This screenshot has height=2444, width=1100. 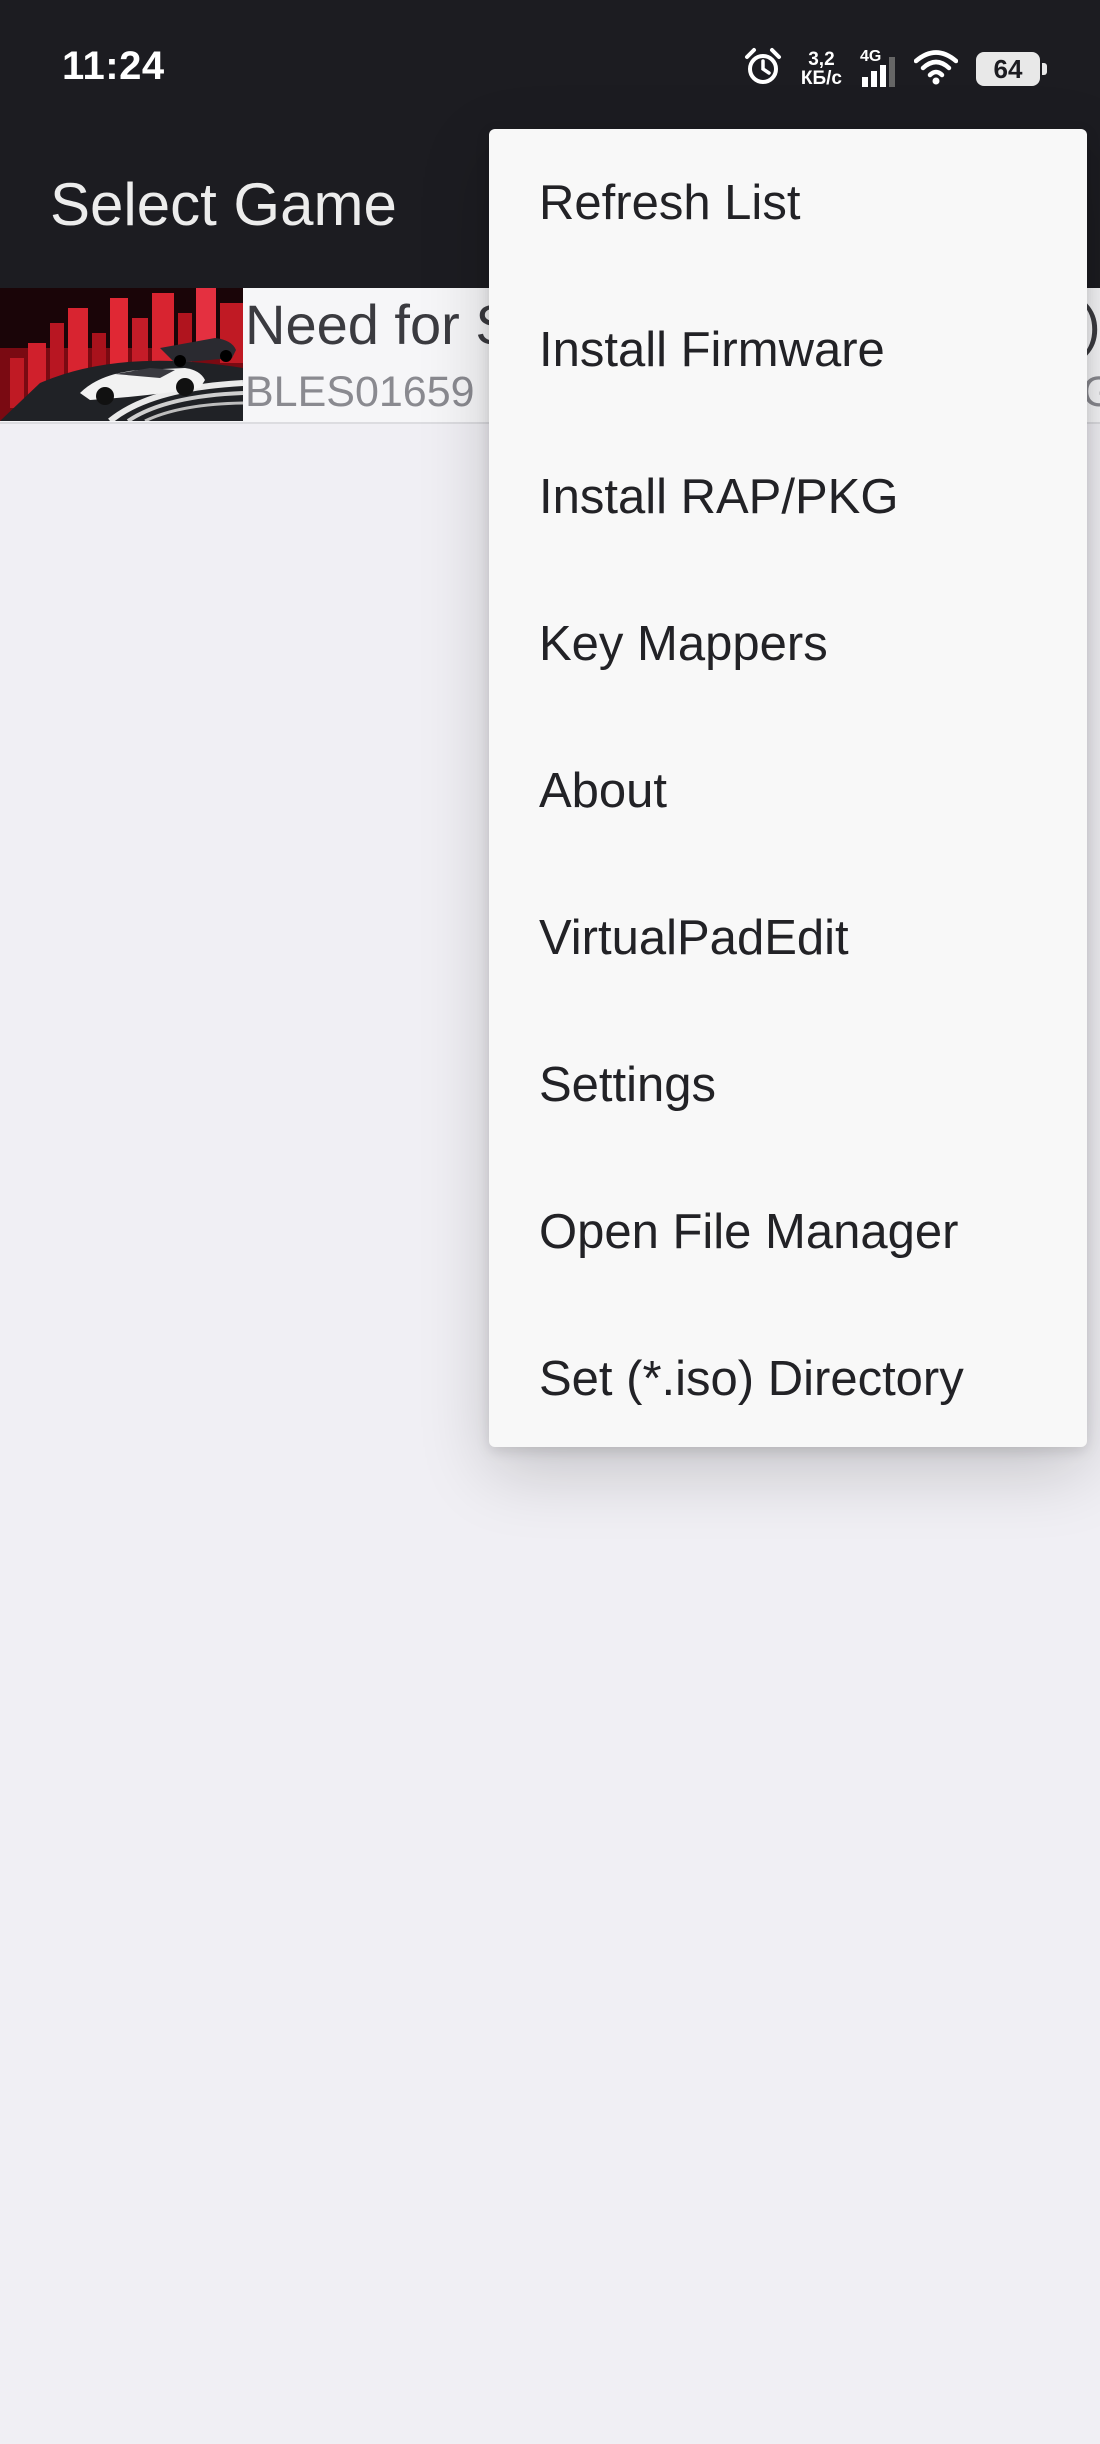 I want to click on battery-icon: 64, so click(x=1011, y=69).